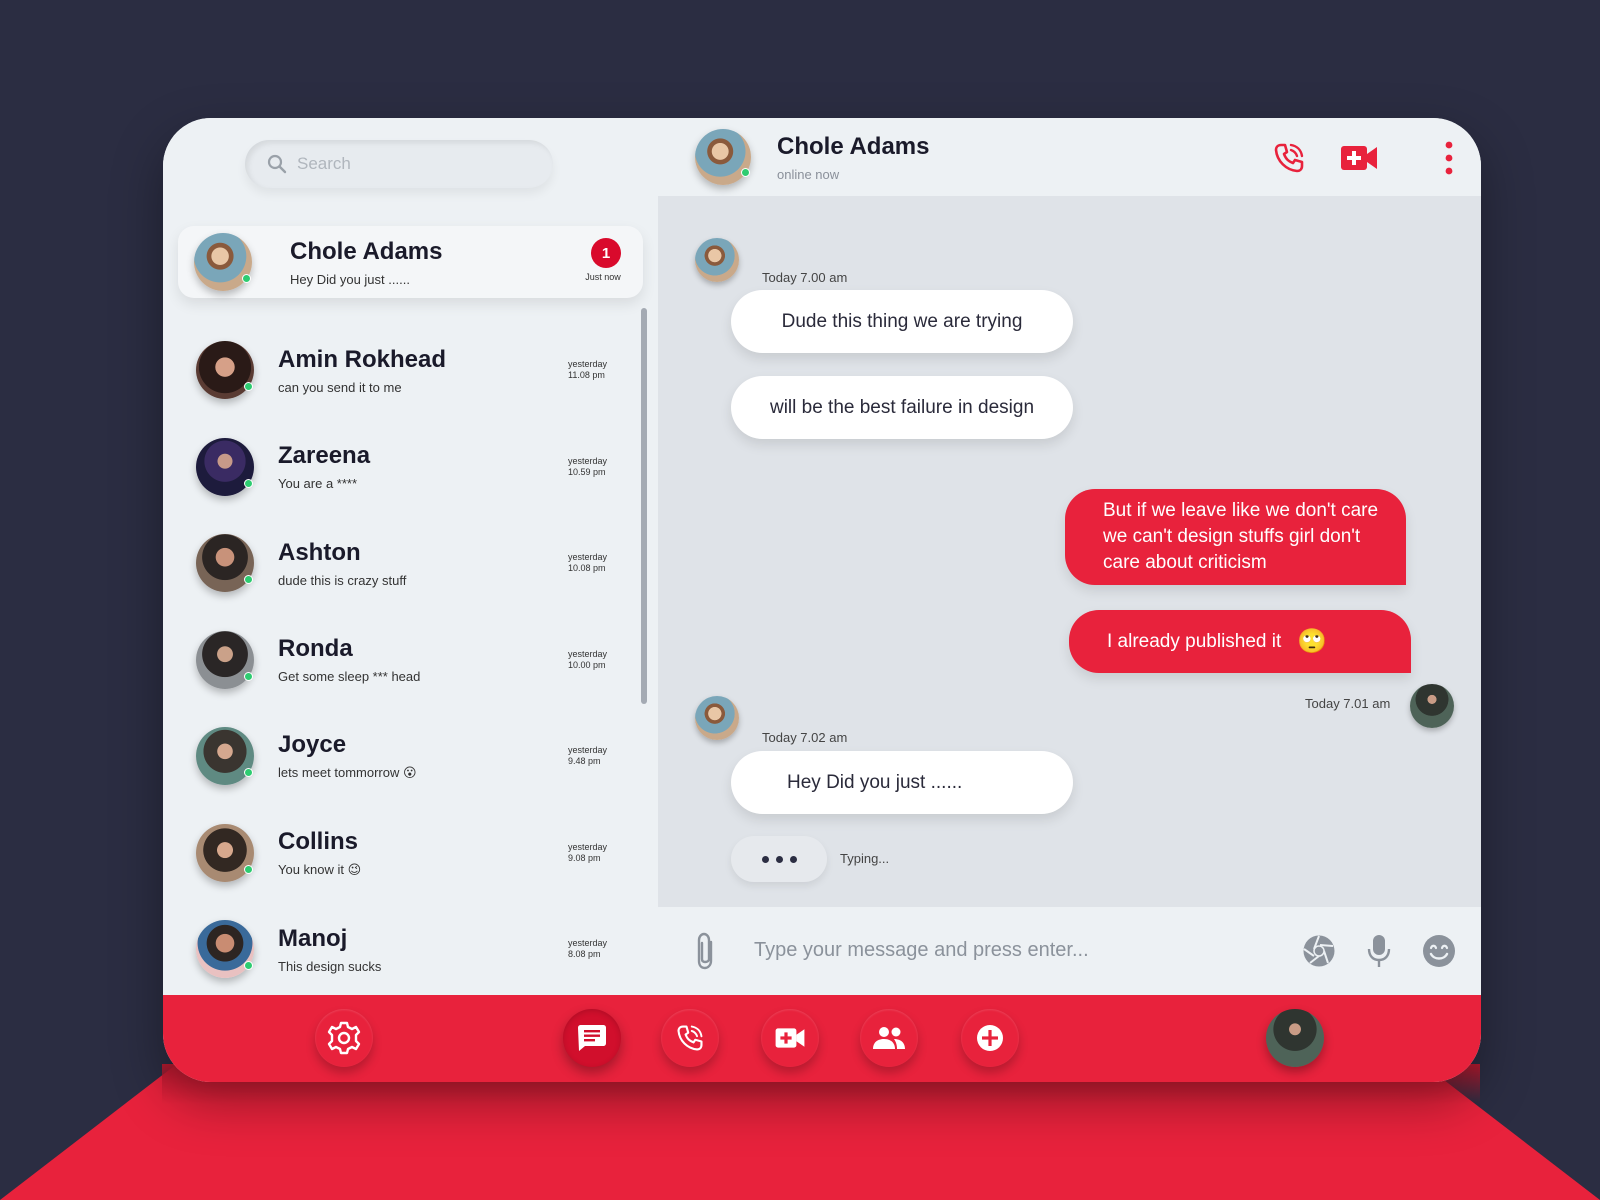 This screenshot has width=1600, height=1200. Describe the element at coordinates (344, 1038) in the screenshot. I see `settings-button` at that location.